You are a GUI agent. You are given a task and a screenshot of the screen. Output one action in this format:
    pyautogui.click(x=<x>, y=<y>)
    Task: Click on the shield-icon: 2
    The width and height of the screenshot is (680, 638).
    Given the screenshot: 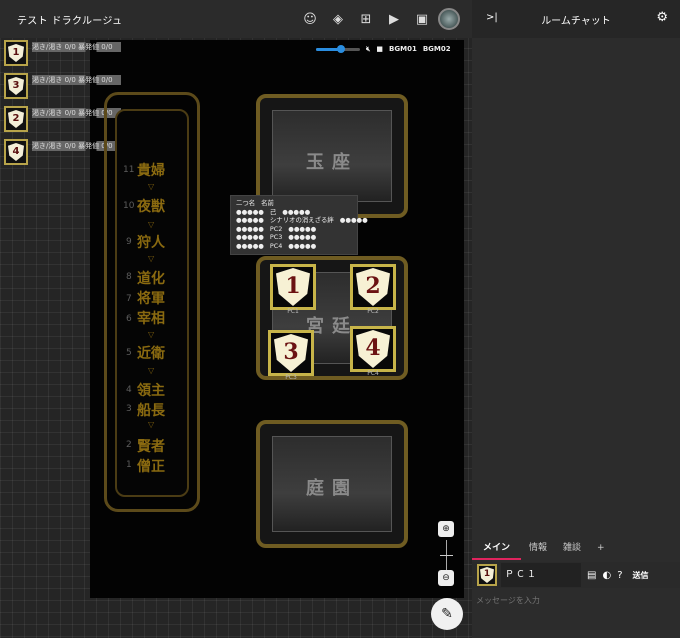 What is the action you would take?
    pyautogui.click(x=373, y=287)
    